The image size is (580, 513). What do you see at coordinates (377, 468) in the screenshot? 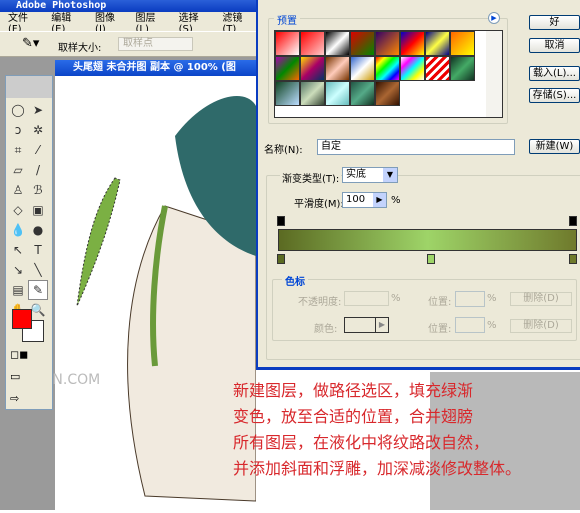
I see `caption-line: 并添加斜面和浮雕，加深减淡修改整体。` at bounding box center [377, 468].